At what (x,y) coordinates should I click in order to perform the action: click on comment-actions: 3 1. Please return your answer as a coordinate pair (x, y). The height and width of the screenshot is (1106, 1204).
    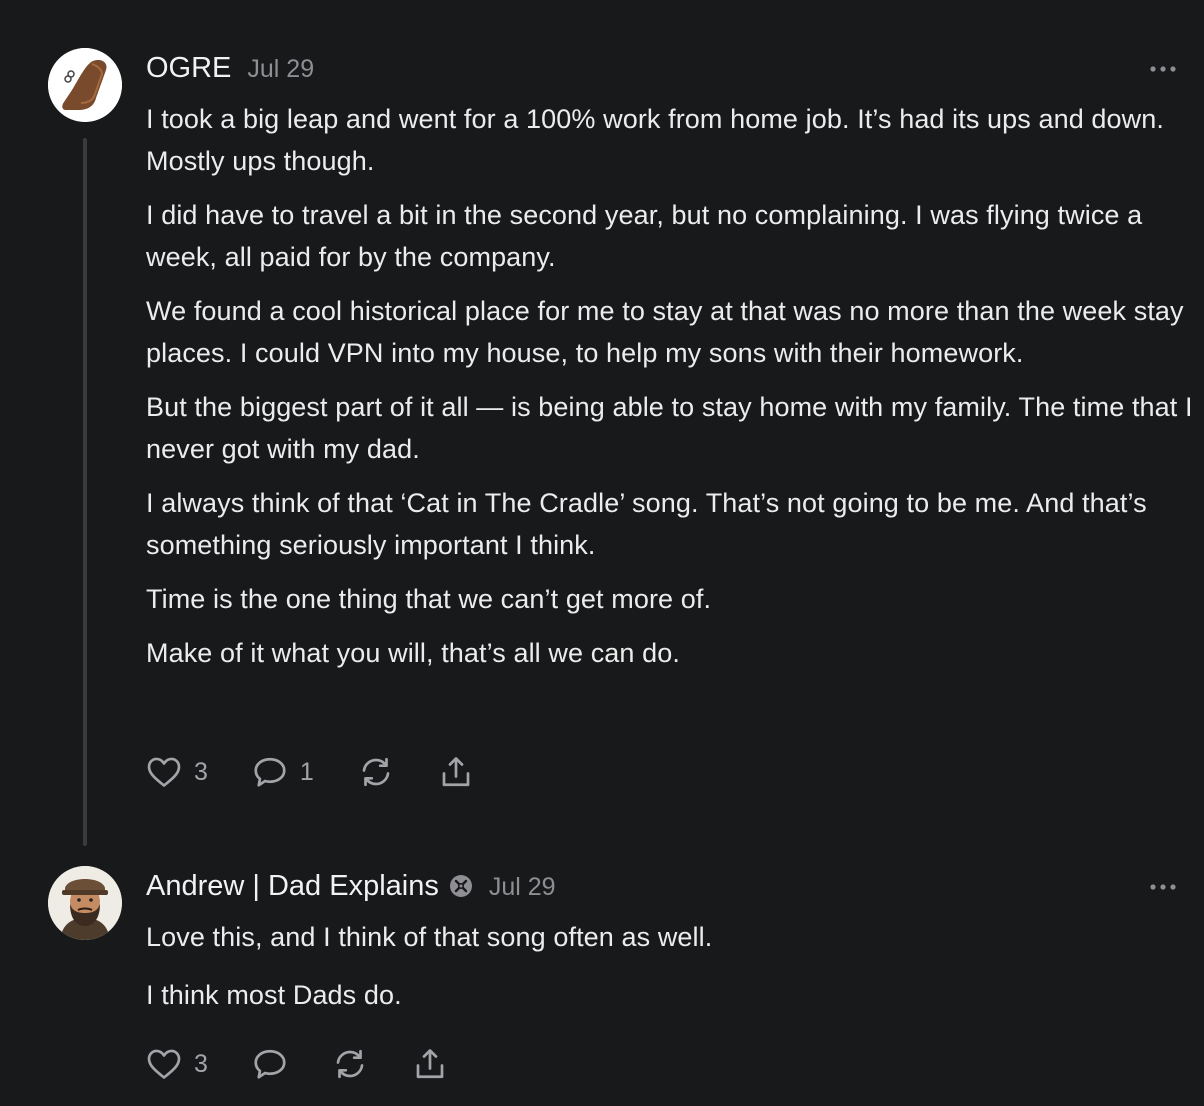
    Looking at the image, I should click on (332, 772).